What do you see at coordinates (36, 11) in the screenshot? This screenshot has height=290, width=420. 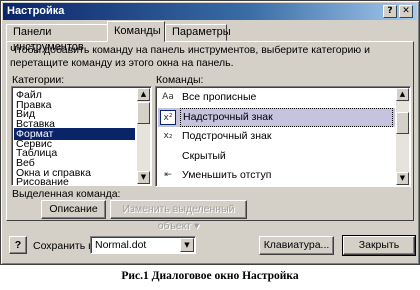 I see `window-title: Настройка` at bounding box center [36, 11].